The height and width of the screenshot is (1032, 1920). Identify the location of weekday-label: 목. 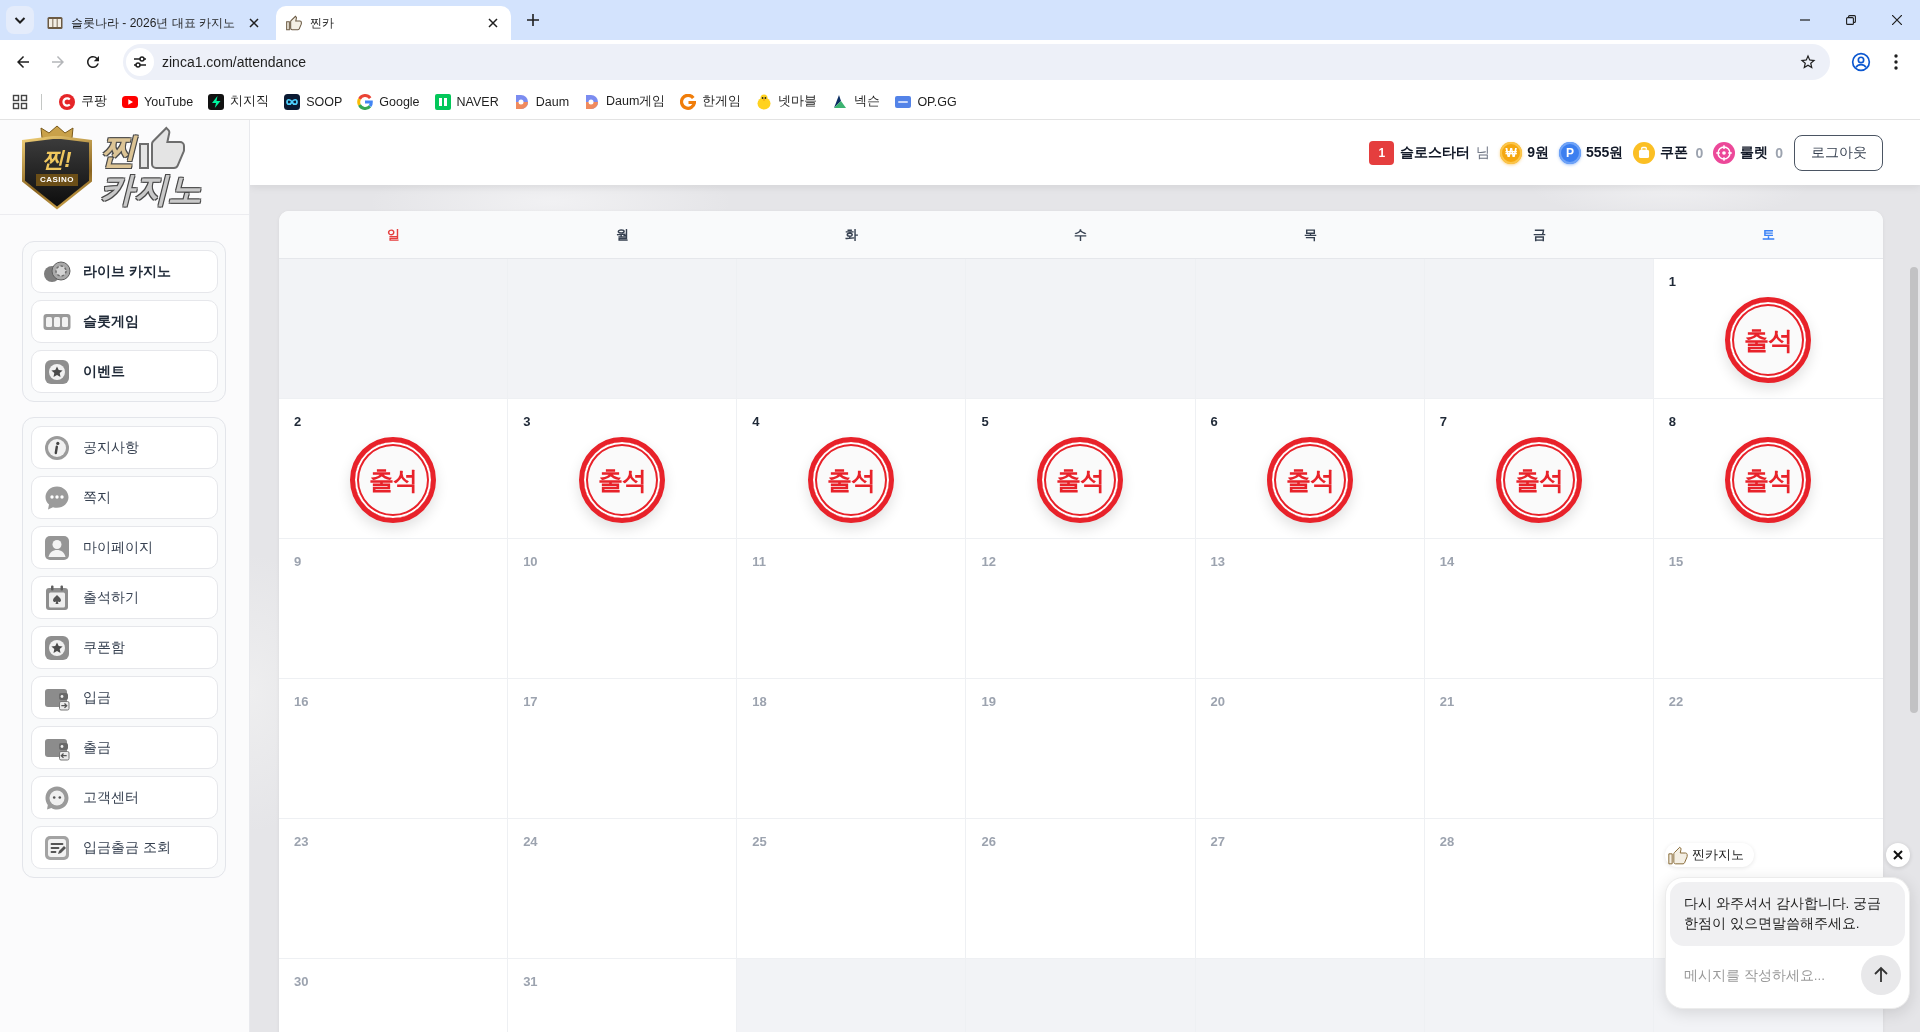
(1310, 234).